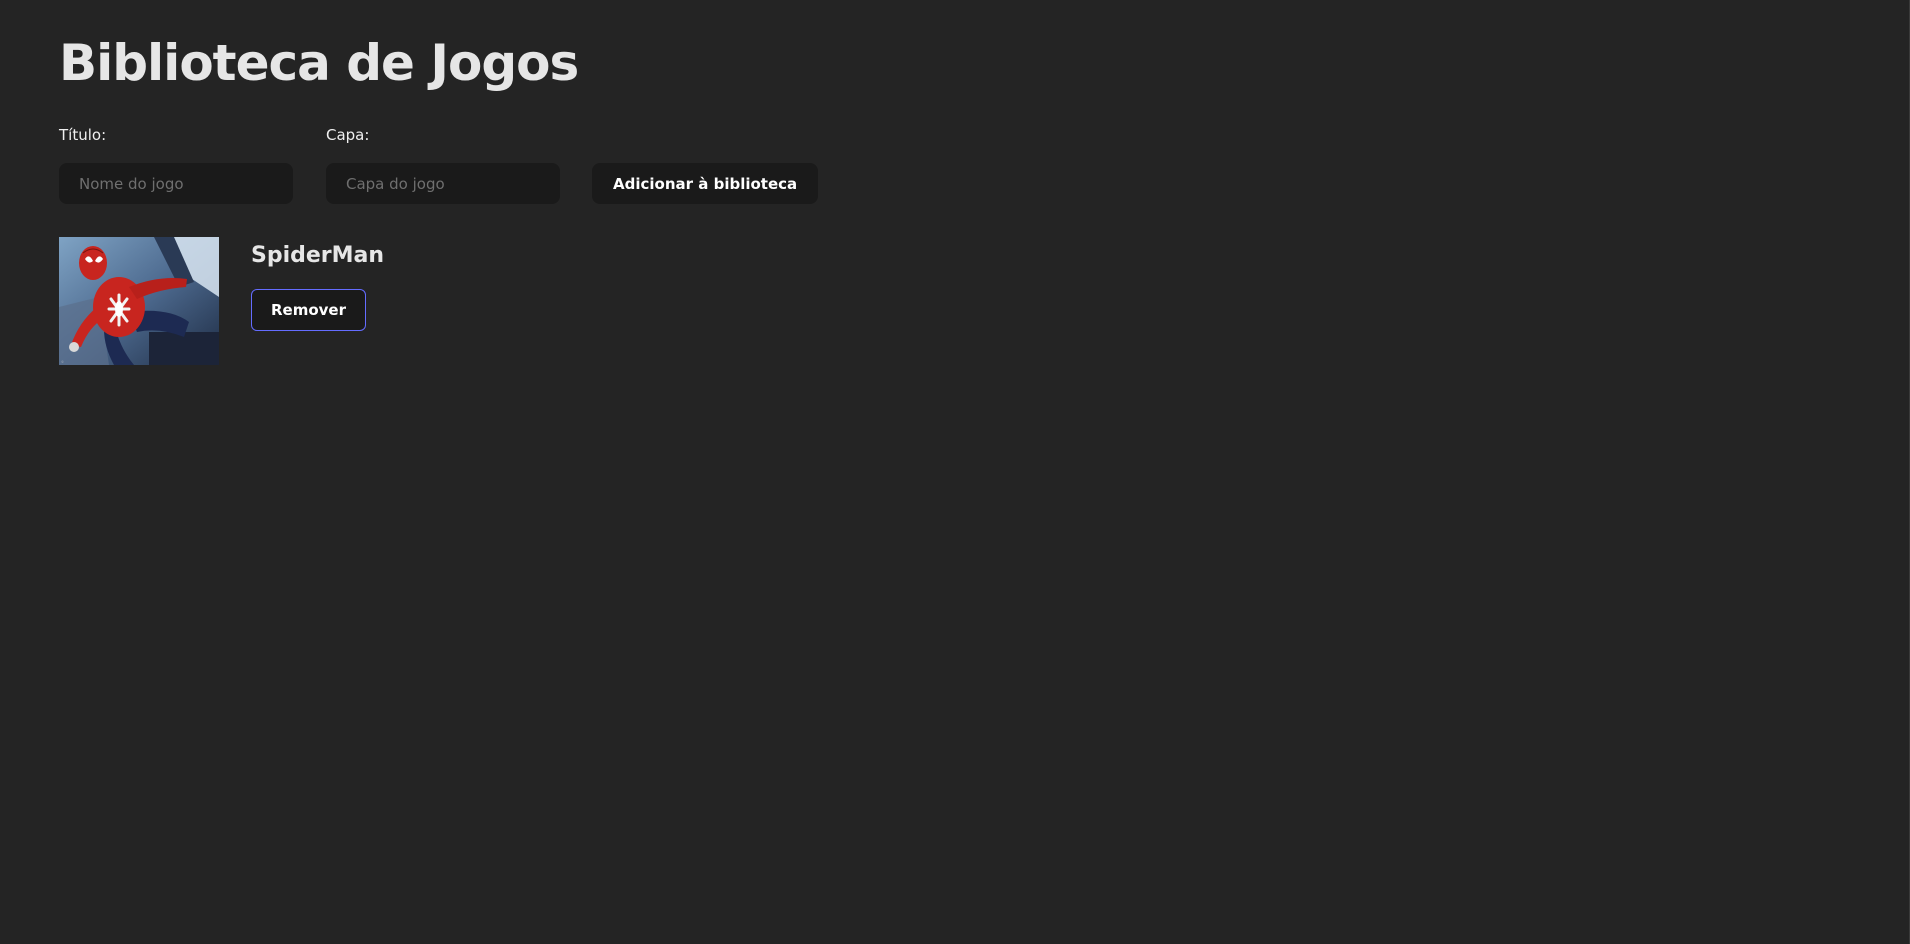  Describe the element at coordinates (319, 63) in the screenshot. I see `page-title: Biblioteca de Jogos` at that location.